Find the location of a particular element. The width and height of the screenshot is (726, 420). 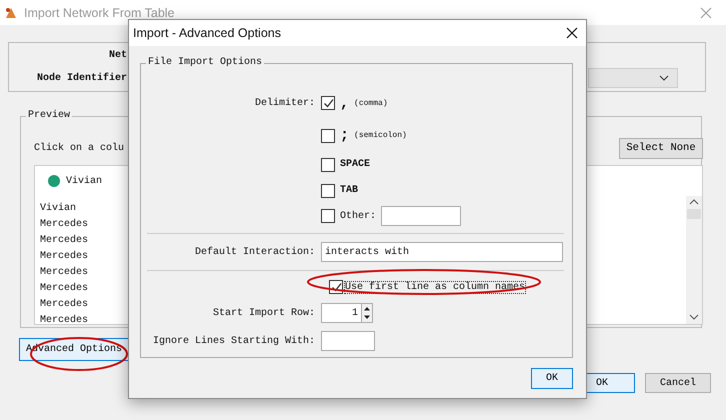

select-none-button: Select None is located at coordinates (661, 148).